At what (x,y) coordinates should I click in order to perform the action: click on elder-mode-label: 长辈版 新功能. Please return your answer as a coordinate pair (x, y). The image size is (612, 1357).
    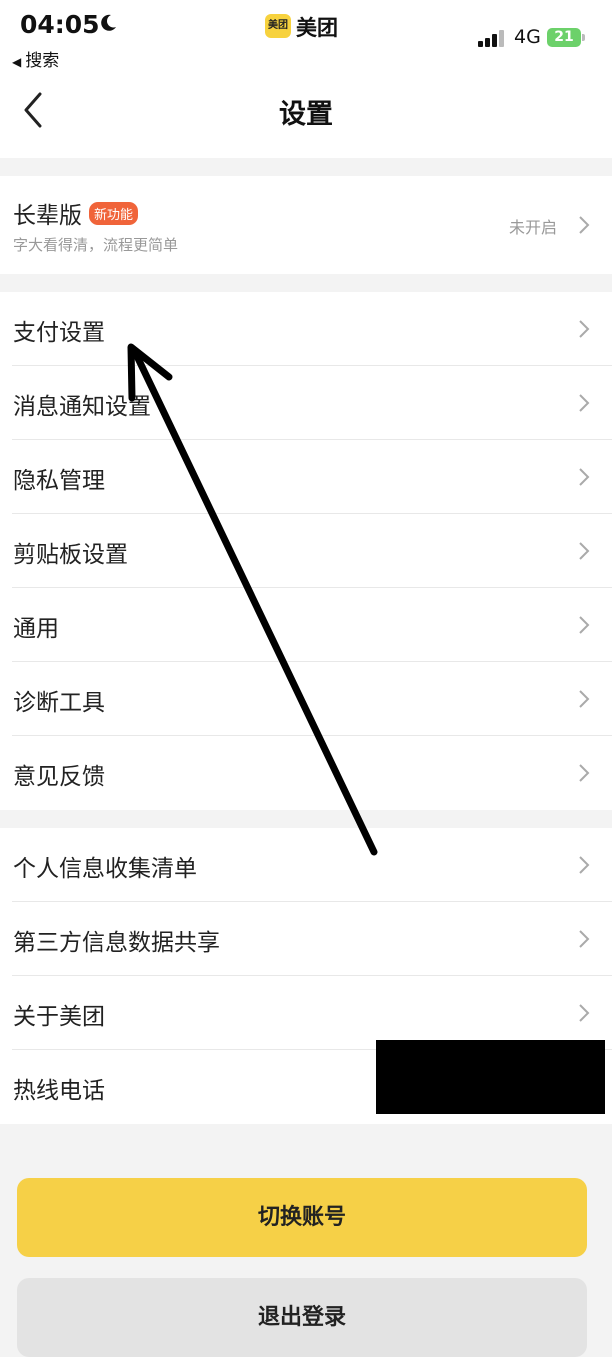
    Looking at the image, I should click on (76, 213).